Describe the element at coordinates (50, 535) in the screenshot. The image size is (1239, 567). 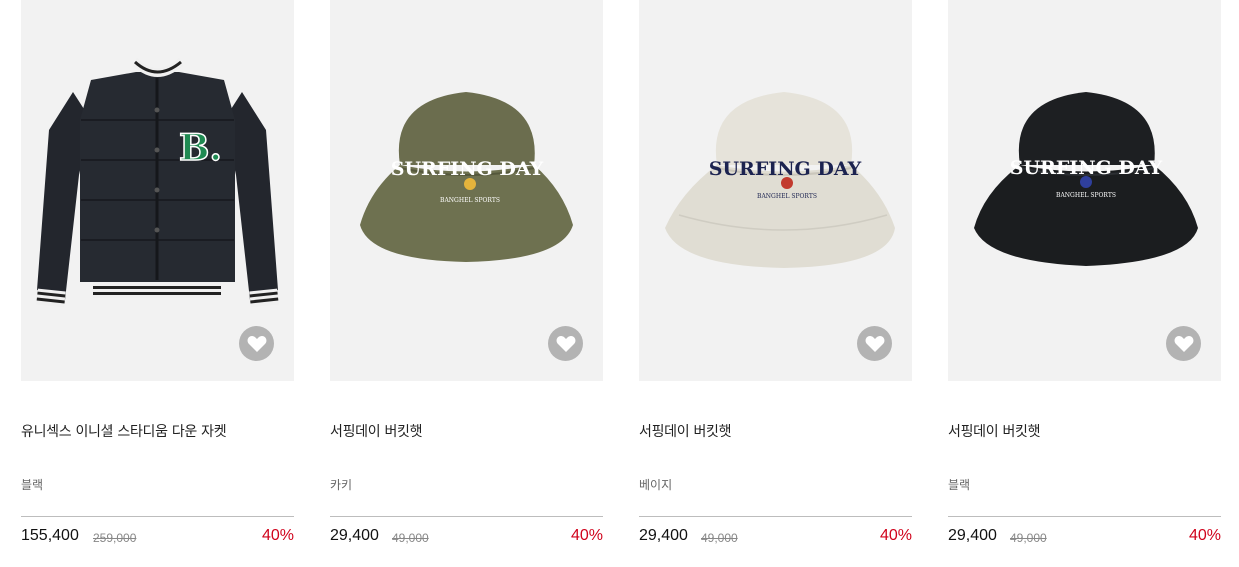
I see `sale-price: 155,400` at that location.